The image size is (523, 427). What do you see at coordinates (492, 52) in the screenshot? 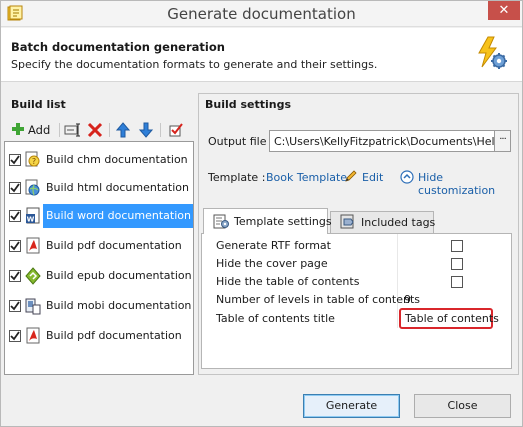
I see `wizard-bolt-gear-icon` at bounding box center [492, 52].